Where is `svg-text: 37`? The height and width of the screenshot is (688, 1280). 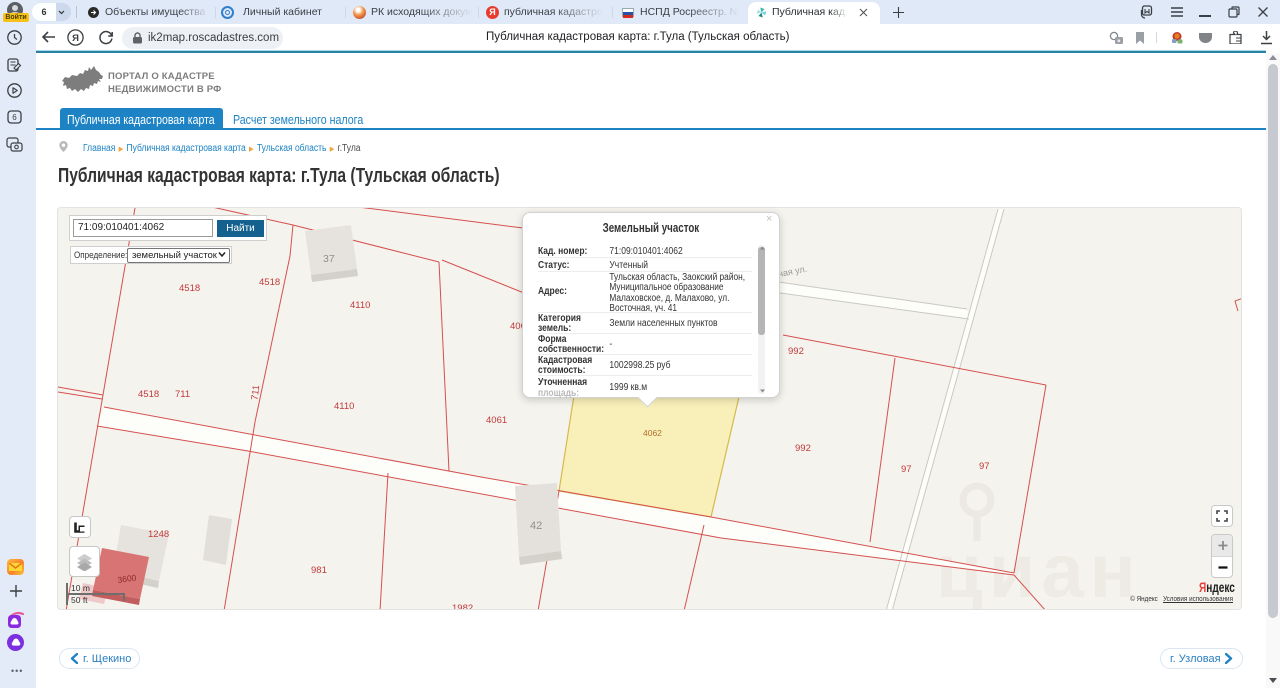 svg-text: 37 is located at coordinates (329, 259).